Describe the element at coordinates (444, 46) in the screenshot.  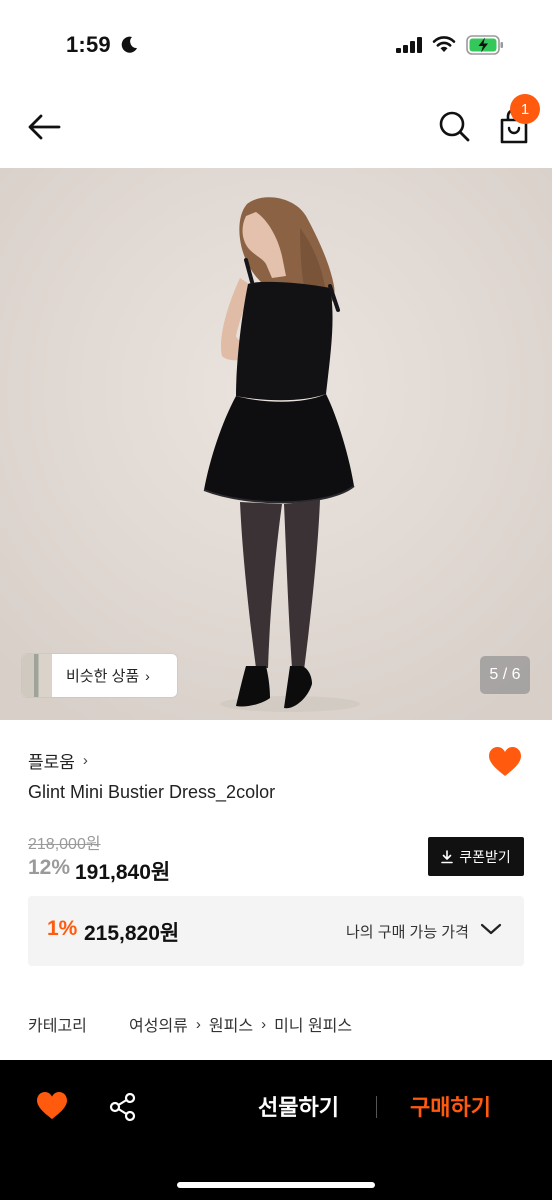
I see `wifi-icon` at that location.